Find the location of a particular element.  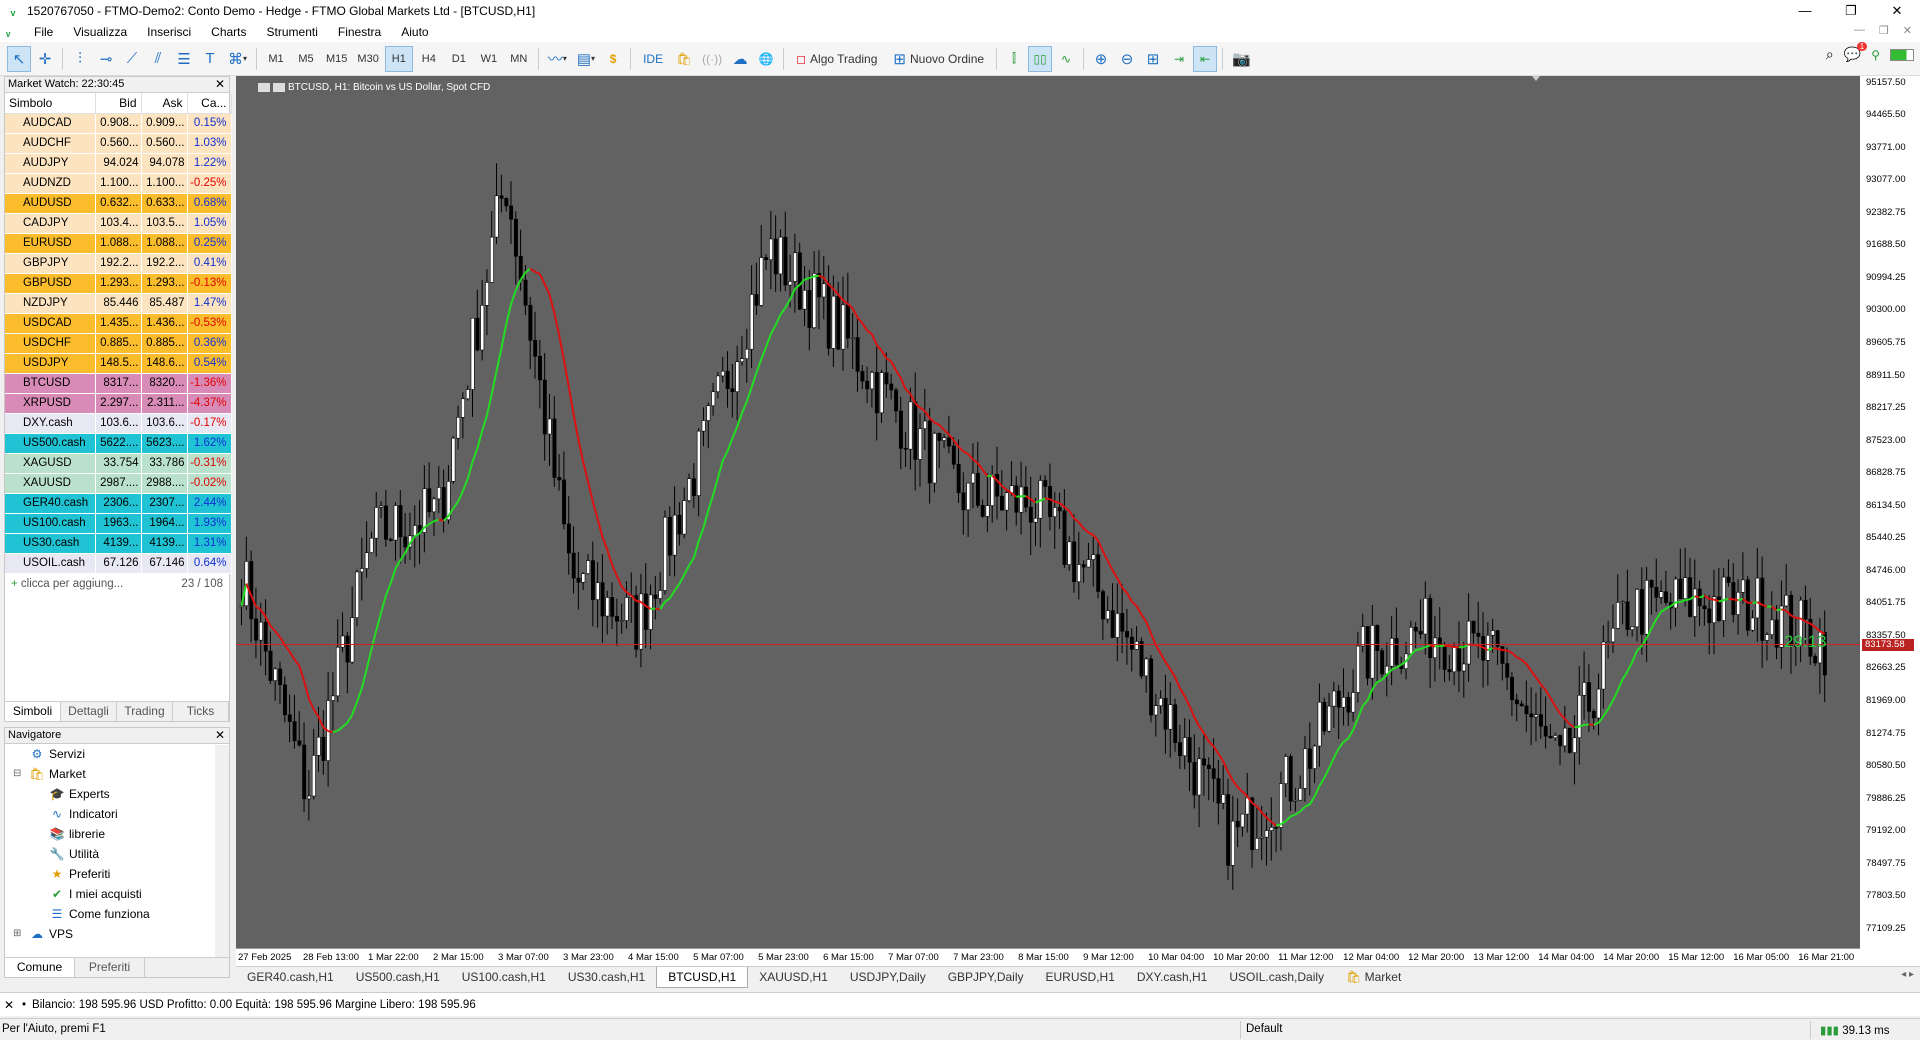

navigator-item: ✔ I miei acquisti is located at coordinates (117, 894).